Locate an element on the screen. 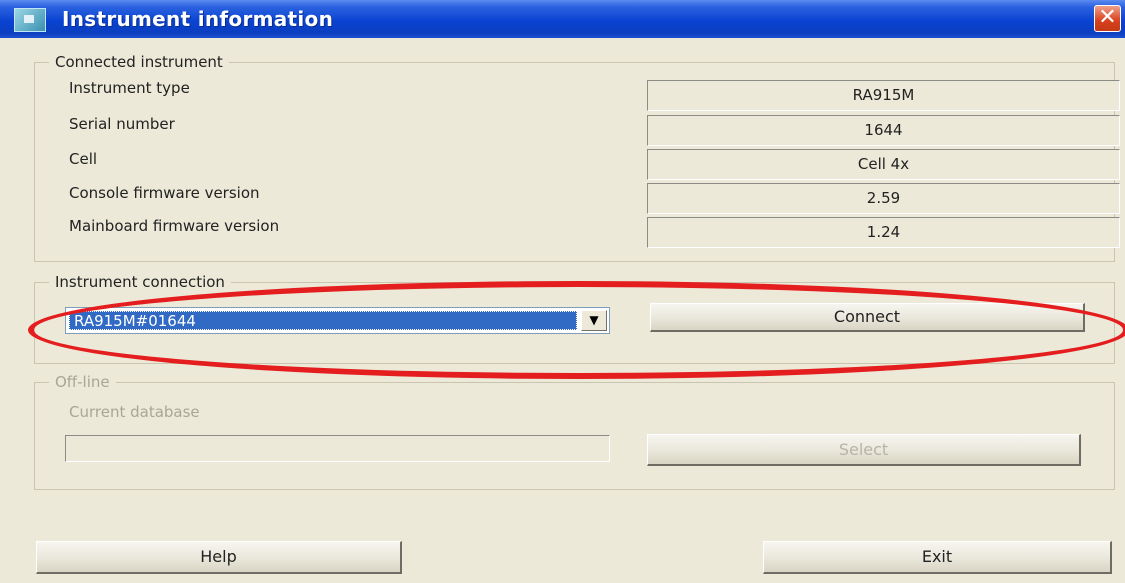 The image size is (1125, 583). current-database-label: Current database is located at coordinates (134, 412).